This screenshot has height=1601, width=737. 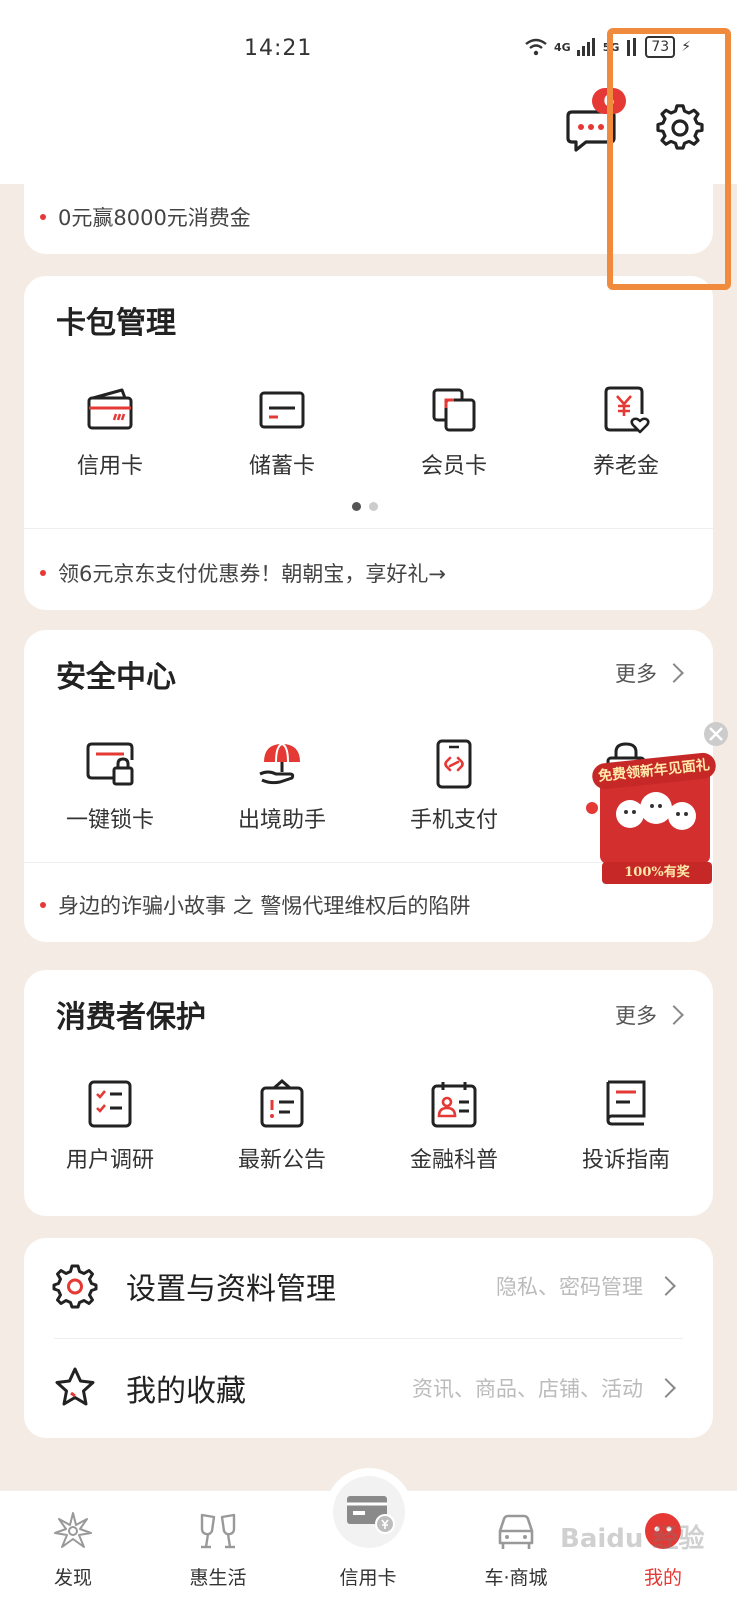 I want to click on lock-card-icon, so click(x=110, y=764).